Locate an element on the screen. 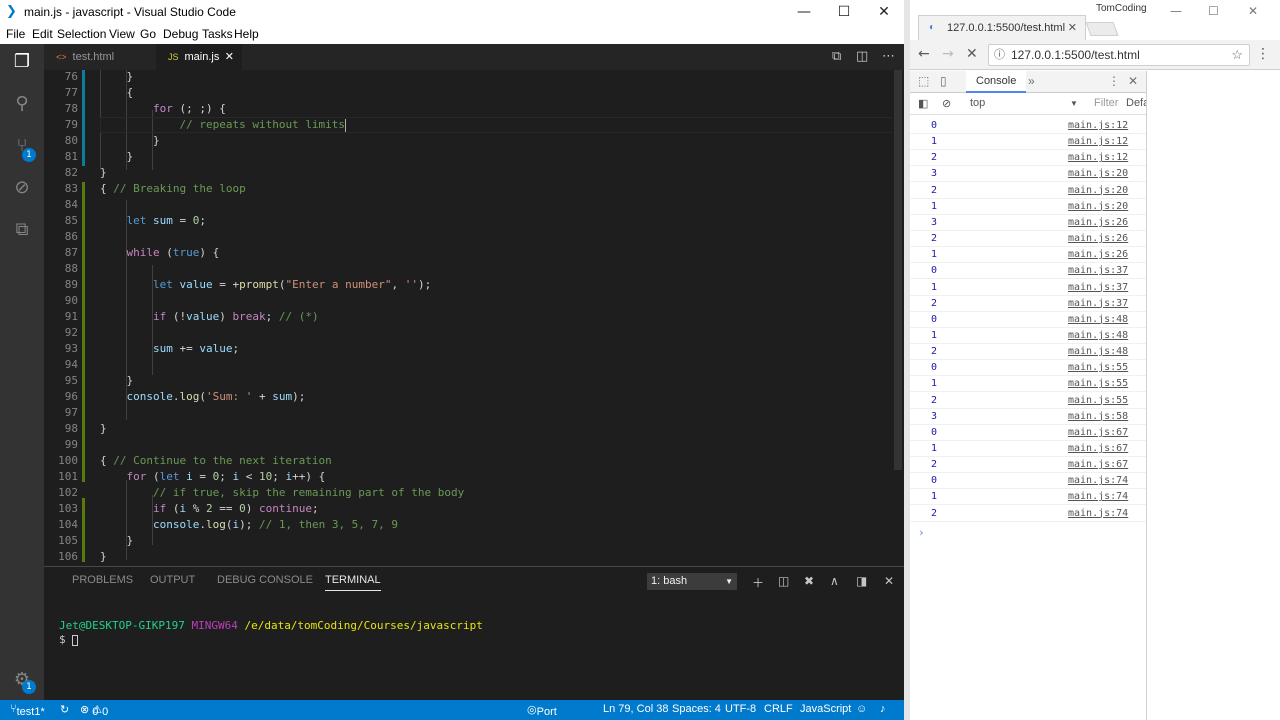 This screenshot has height=720, width=1280. open-preview-icon: ⧉ is located at coordinates (836, 56).